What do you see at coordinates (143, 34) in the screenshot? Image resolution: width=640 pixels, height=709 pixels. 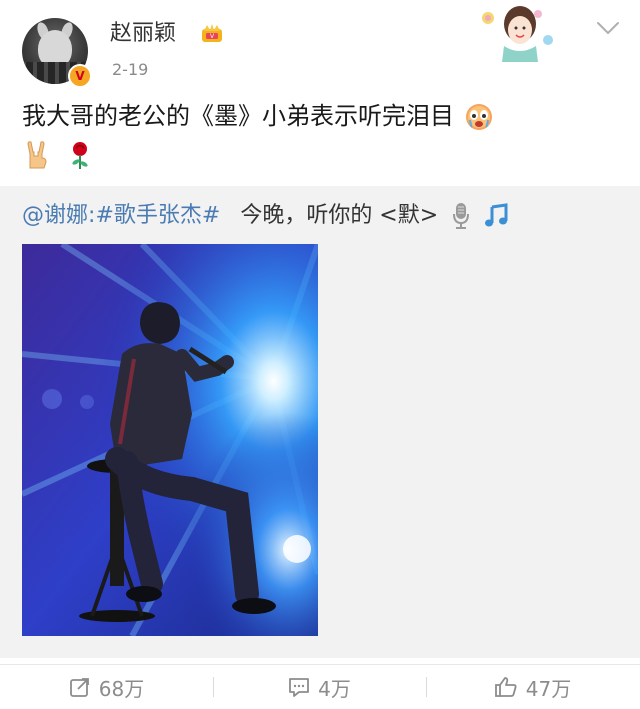 I see `username: 赵丽颖` at bounding box center [143, 34].